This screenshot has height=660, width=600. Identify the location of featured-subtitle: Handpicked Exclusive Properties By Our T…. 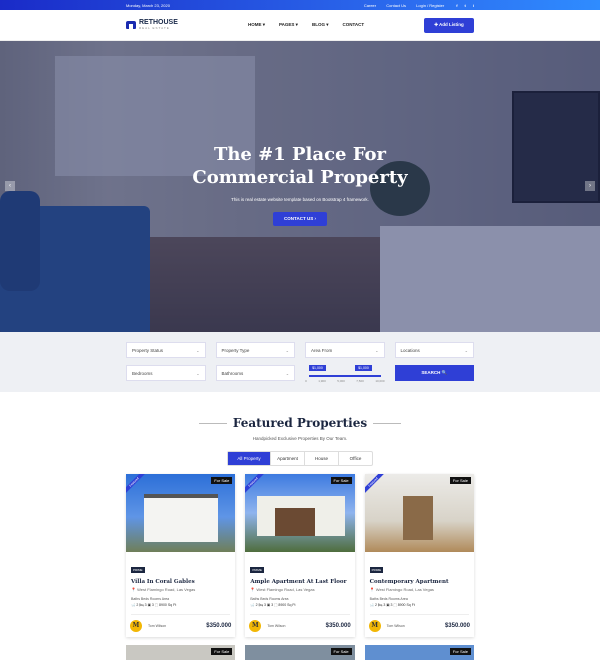
(300, 438).